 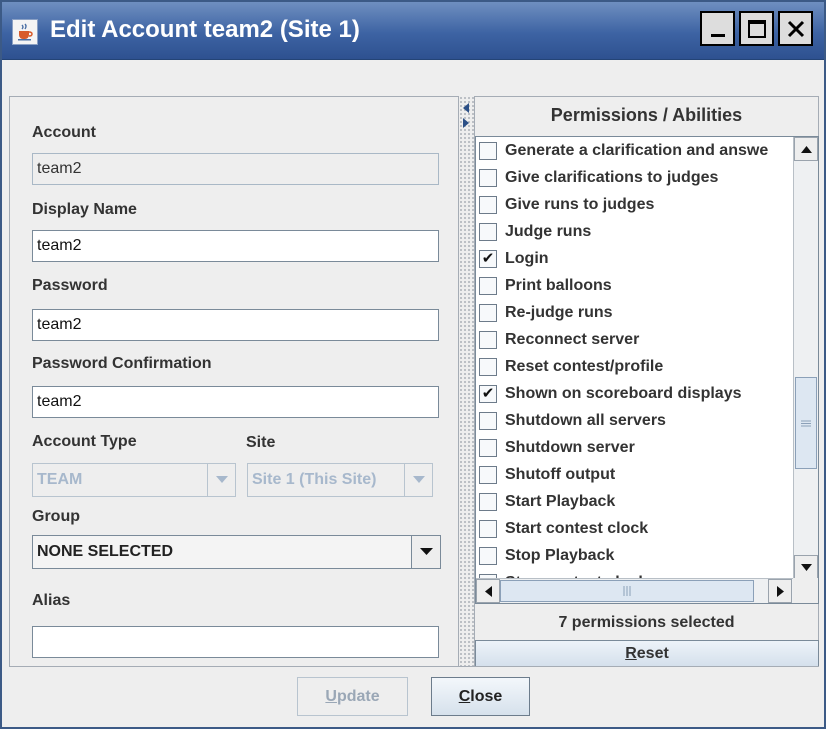 What do you see at coordinates (105, 551) in the screenshot?
I see `group-value: NONE SELECTED` at bounding box center [105, 551].